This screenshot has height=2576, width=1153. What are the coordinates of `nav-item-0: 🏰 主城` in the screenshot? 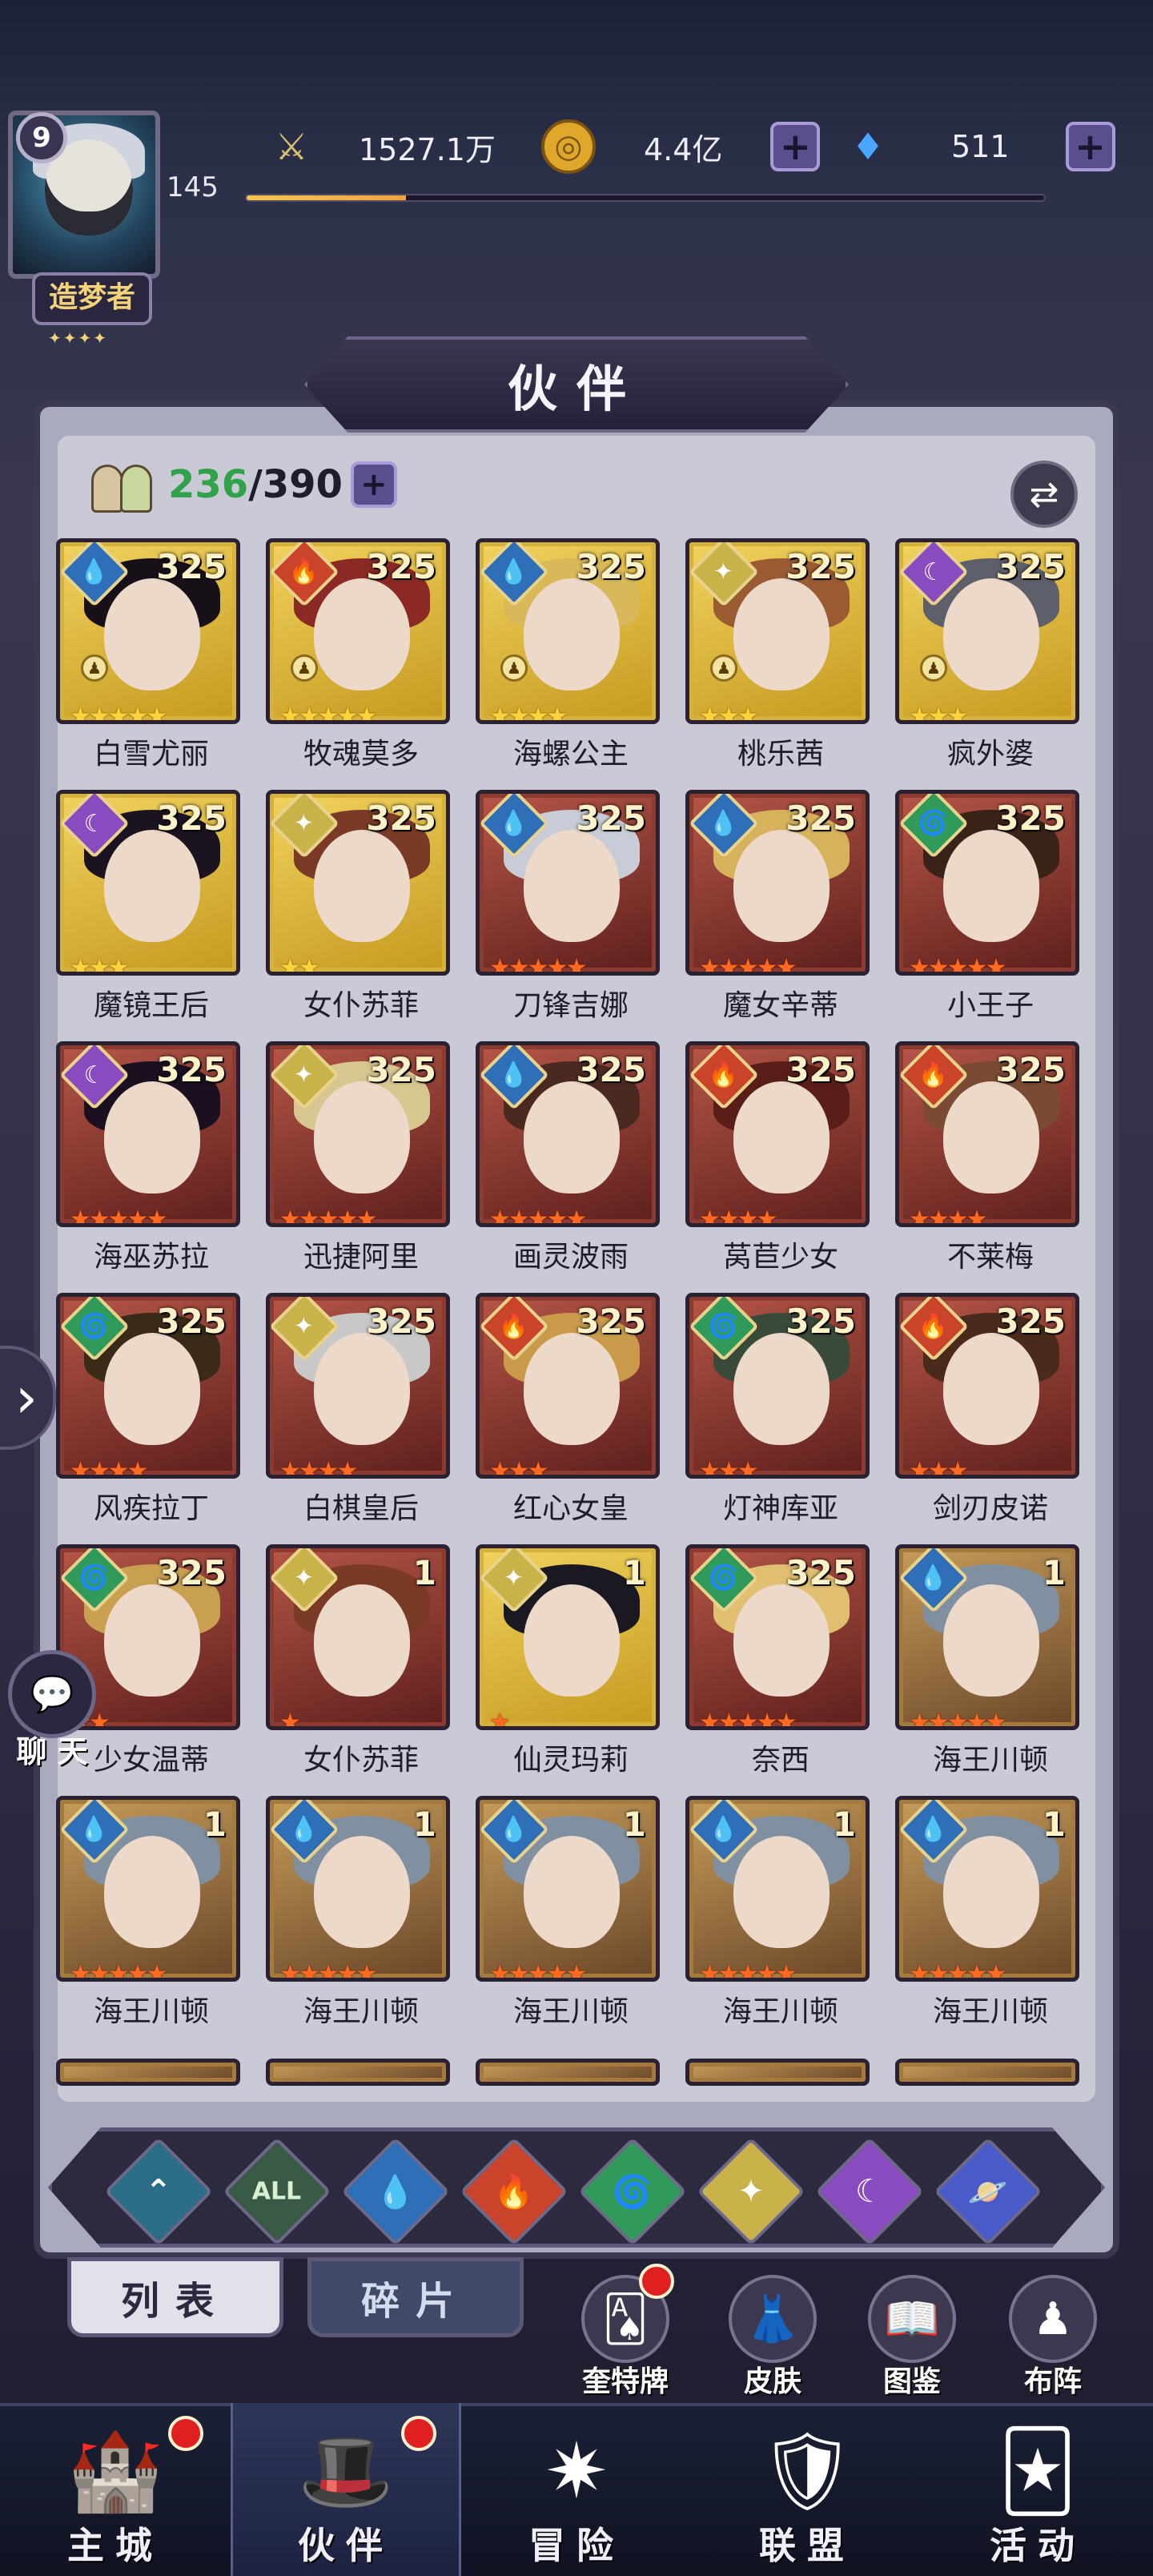 It's located at (116, 2490).